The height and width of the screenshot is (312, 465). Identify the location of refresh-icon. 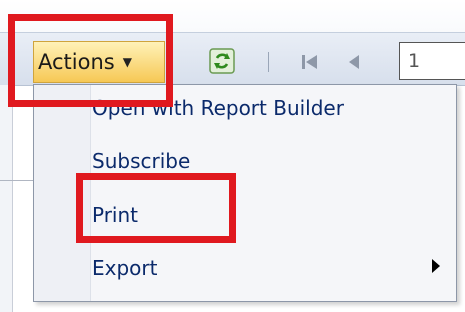
(222, 61).